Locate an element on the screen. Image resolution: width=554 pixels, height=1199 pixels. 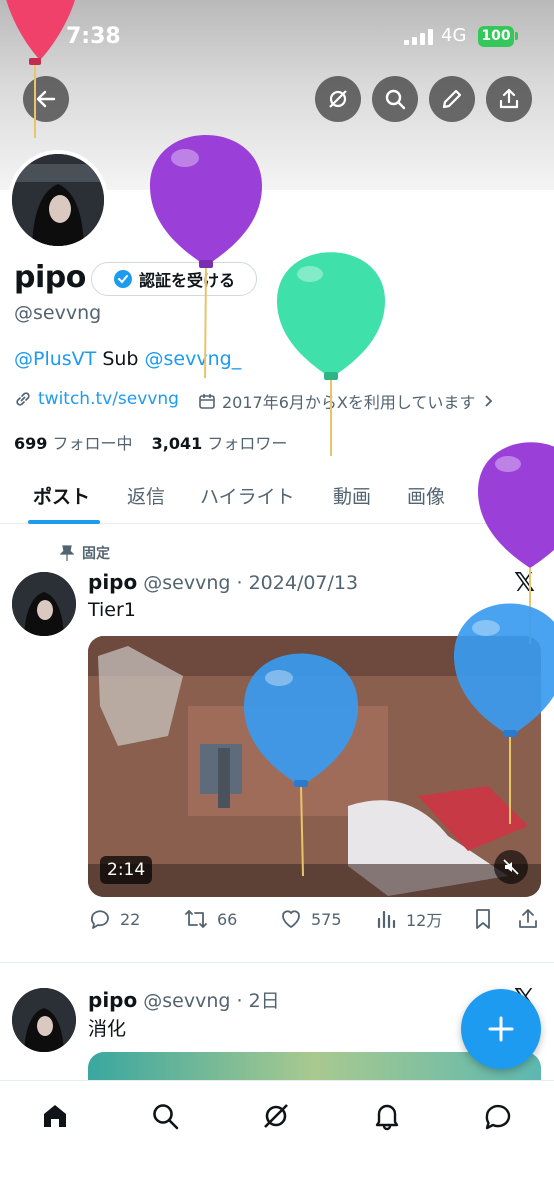
balloon-red is located at coordinates (40, 69).